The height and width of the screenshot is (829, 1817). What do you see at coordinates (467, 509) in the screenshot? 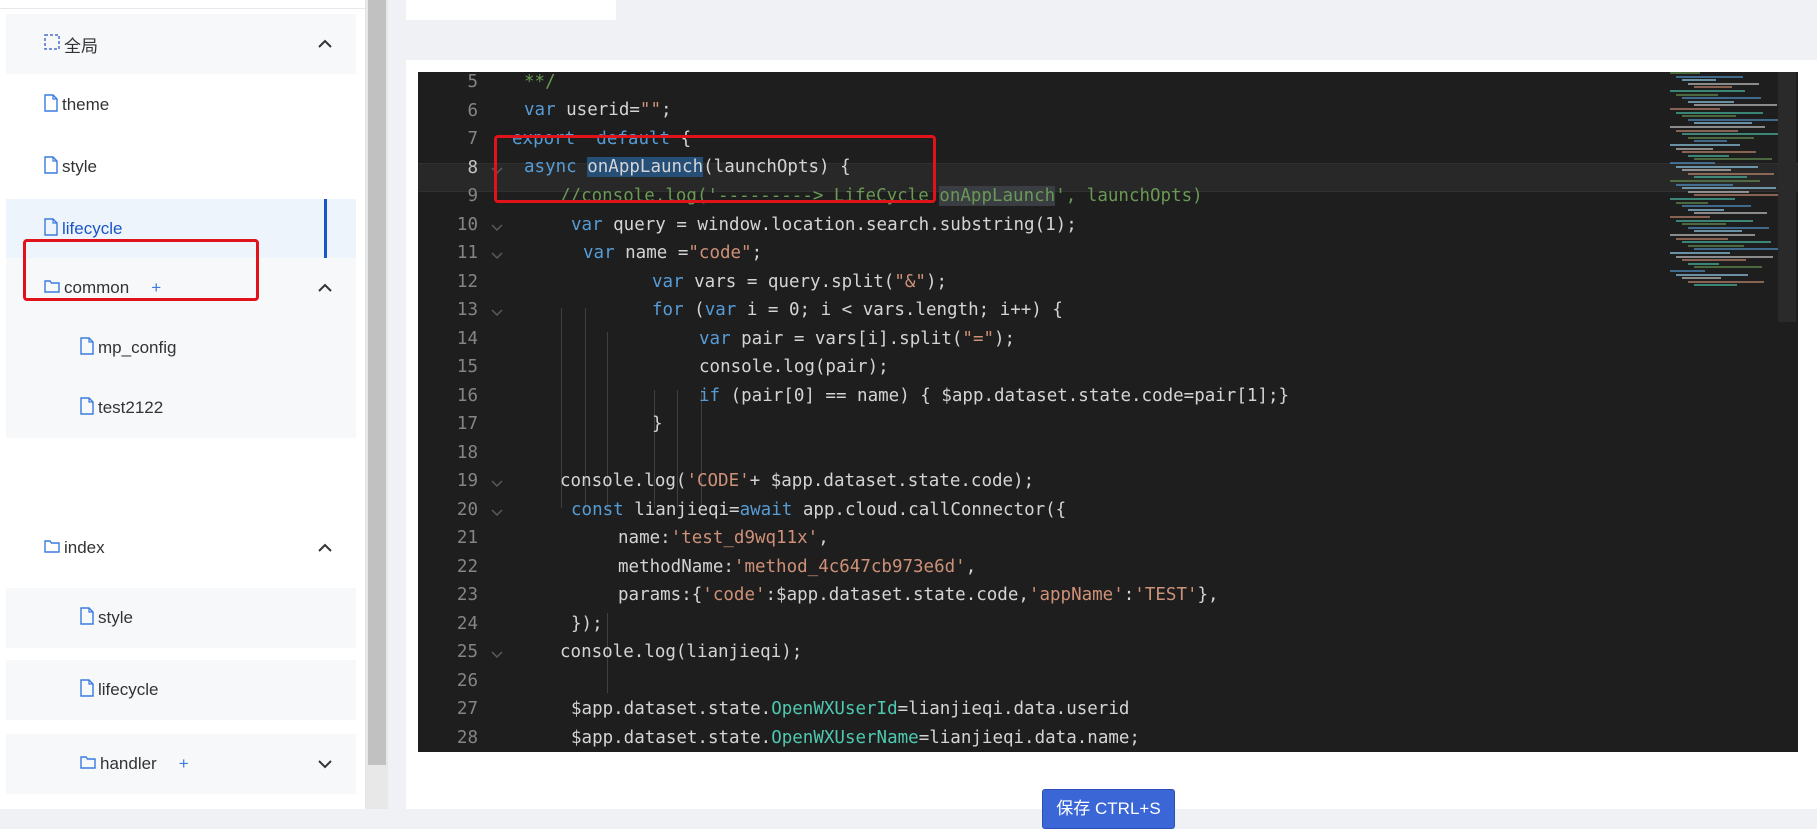
I see `line-number: 20` at bounding box center [467, 509].